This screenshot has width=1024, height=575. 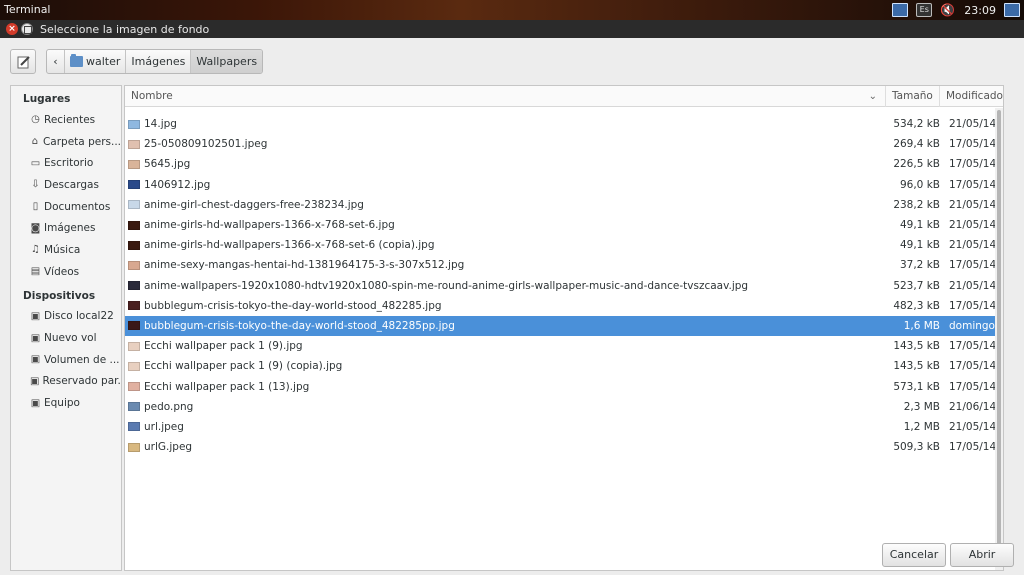 What do you see at coordinates (564, 427) in the screenshot?
I see `file-row: url.jpeg 1,2 MB 21/05/14` at bounding box center [564, 427].